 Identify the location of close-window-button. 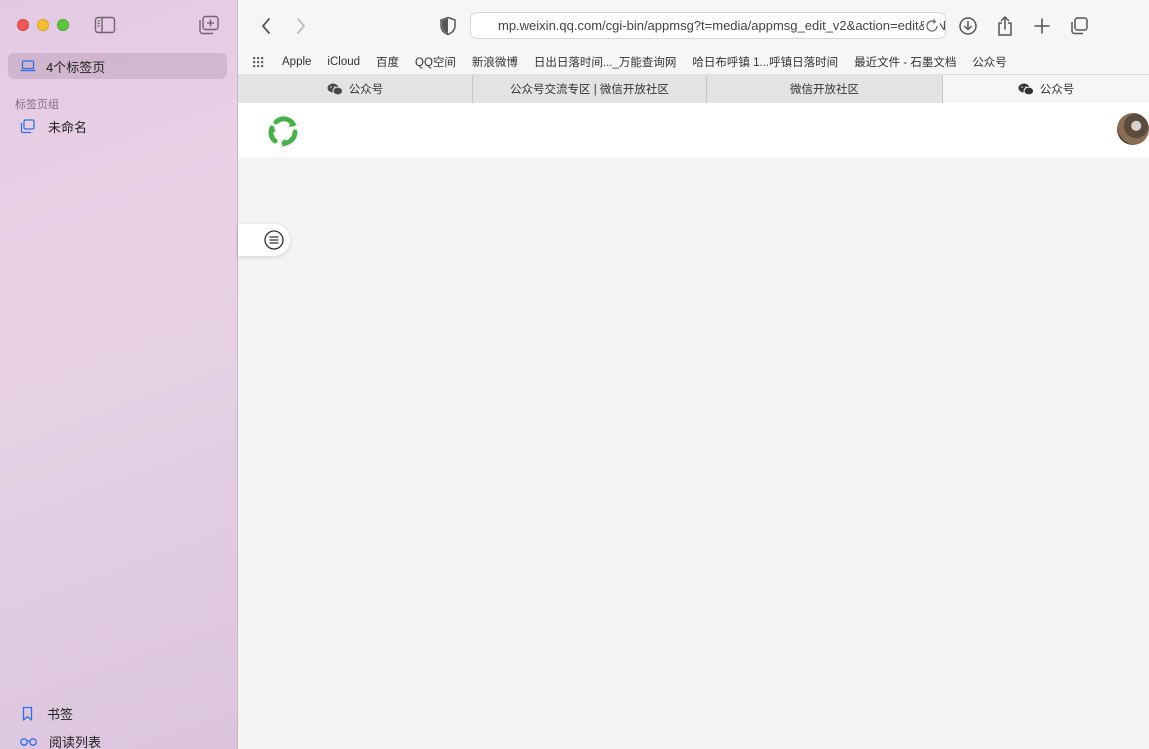
(23, 25).